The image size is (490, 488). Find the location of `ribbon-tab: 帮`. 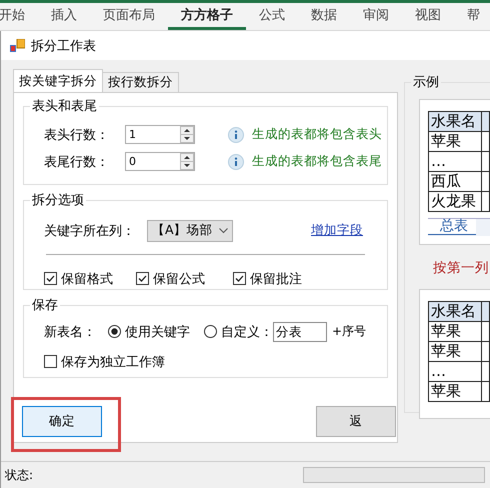

ribbon-tab: 帮 is located at coordinates (472, 16).